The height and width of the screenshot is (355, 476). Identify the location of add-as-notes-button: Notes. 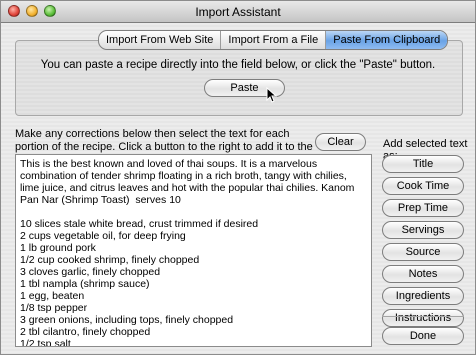
(423, 274).